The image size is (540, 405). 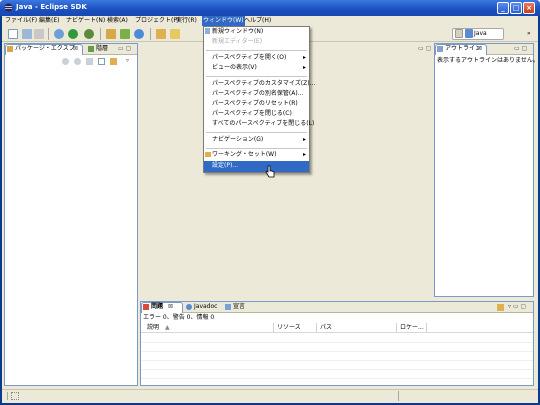 I want to click on outline-tab-label: アウトライン, so click(x=463, y=48).